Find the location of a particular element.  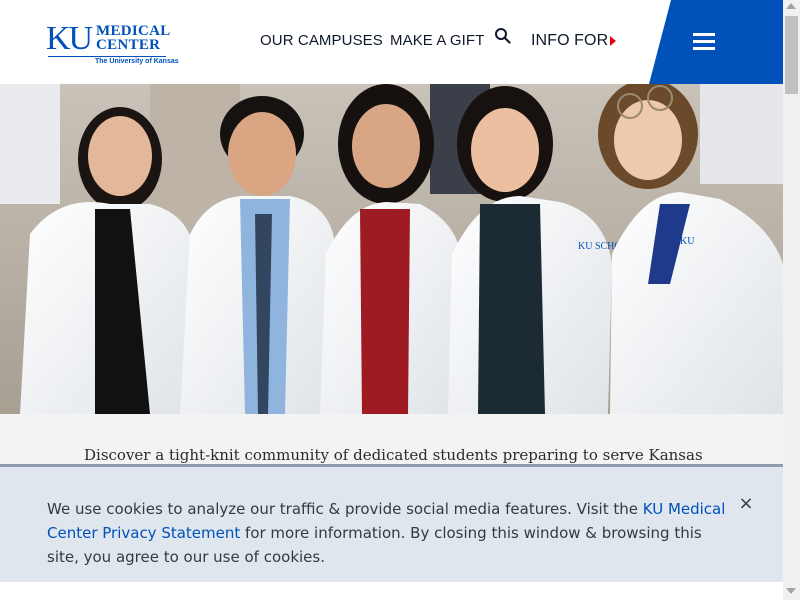

nav-info-for: INFO FOR is located at coordinates (569, 41).